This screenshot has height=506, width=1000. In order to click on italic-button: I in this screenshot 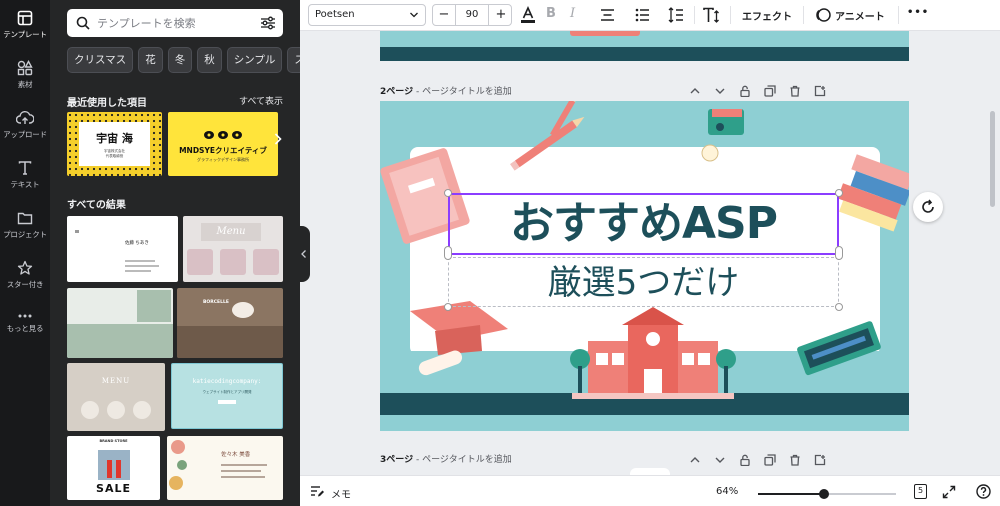, I will do `click(572, 13)`.